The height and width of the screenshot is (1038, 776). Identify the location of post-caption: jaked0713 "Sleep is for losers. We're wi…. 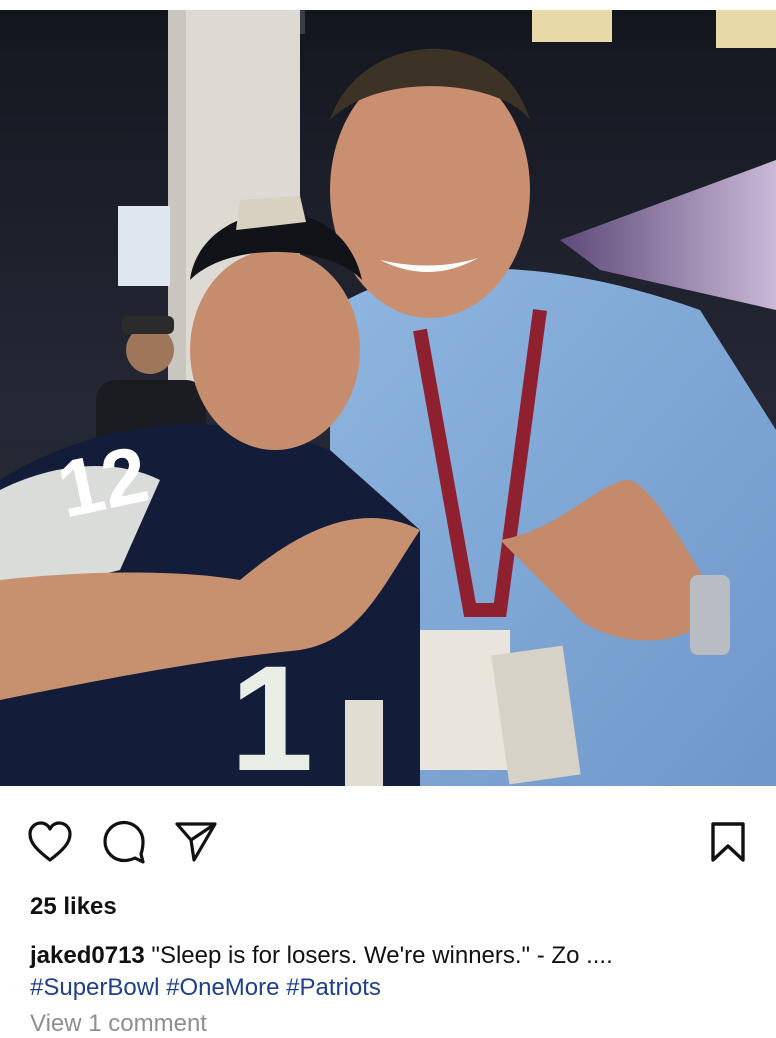
(390, 972).